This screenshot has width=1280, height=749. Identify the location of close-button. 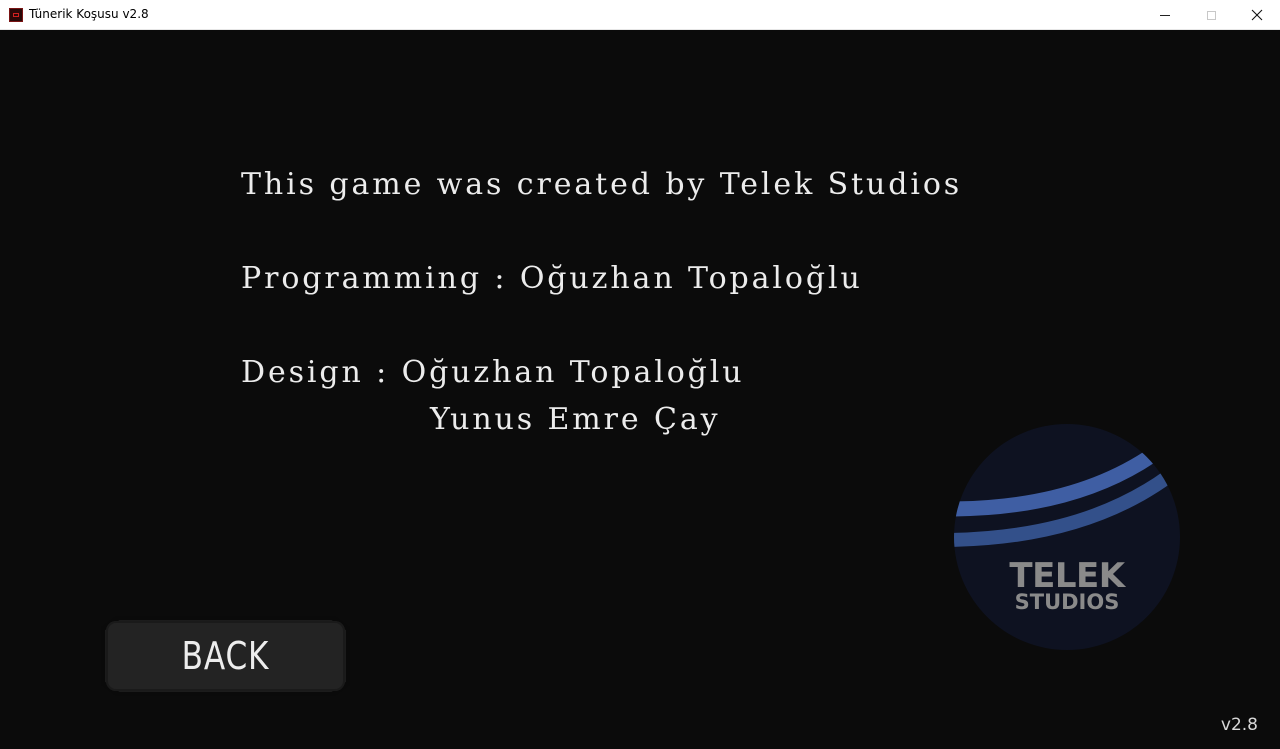
(1257, 15).